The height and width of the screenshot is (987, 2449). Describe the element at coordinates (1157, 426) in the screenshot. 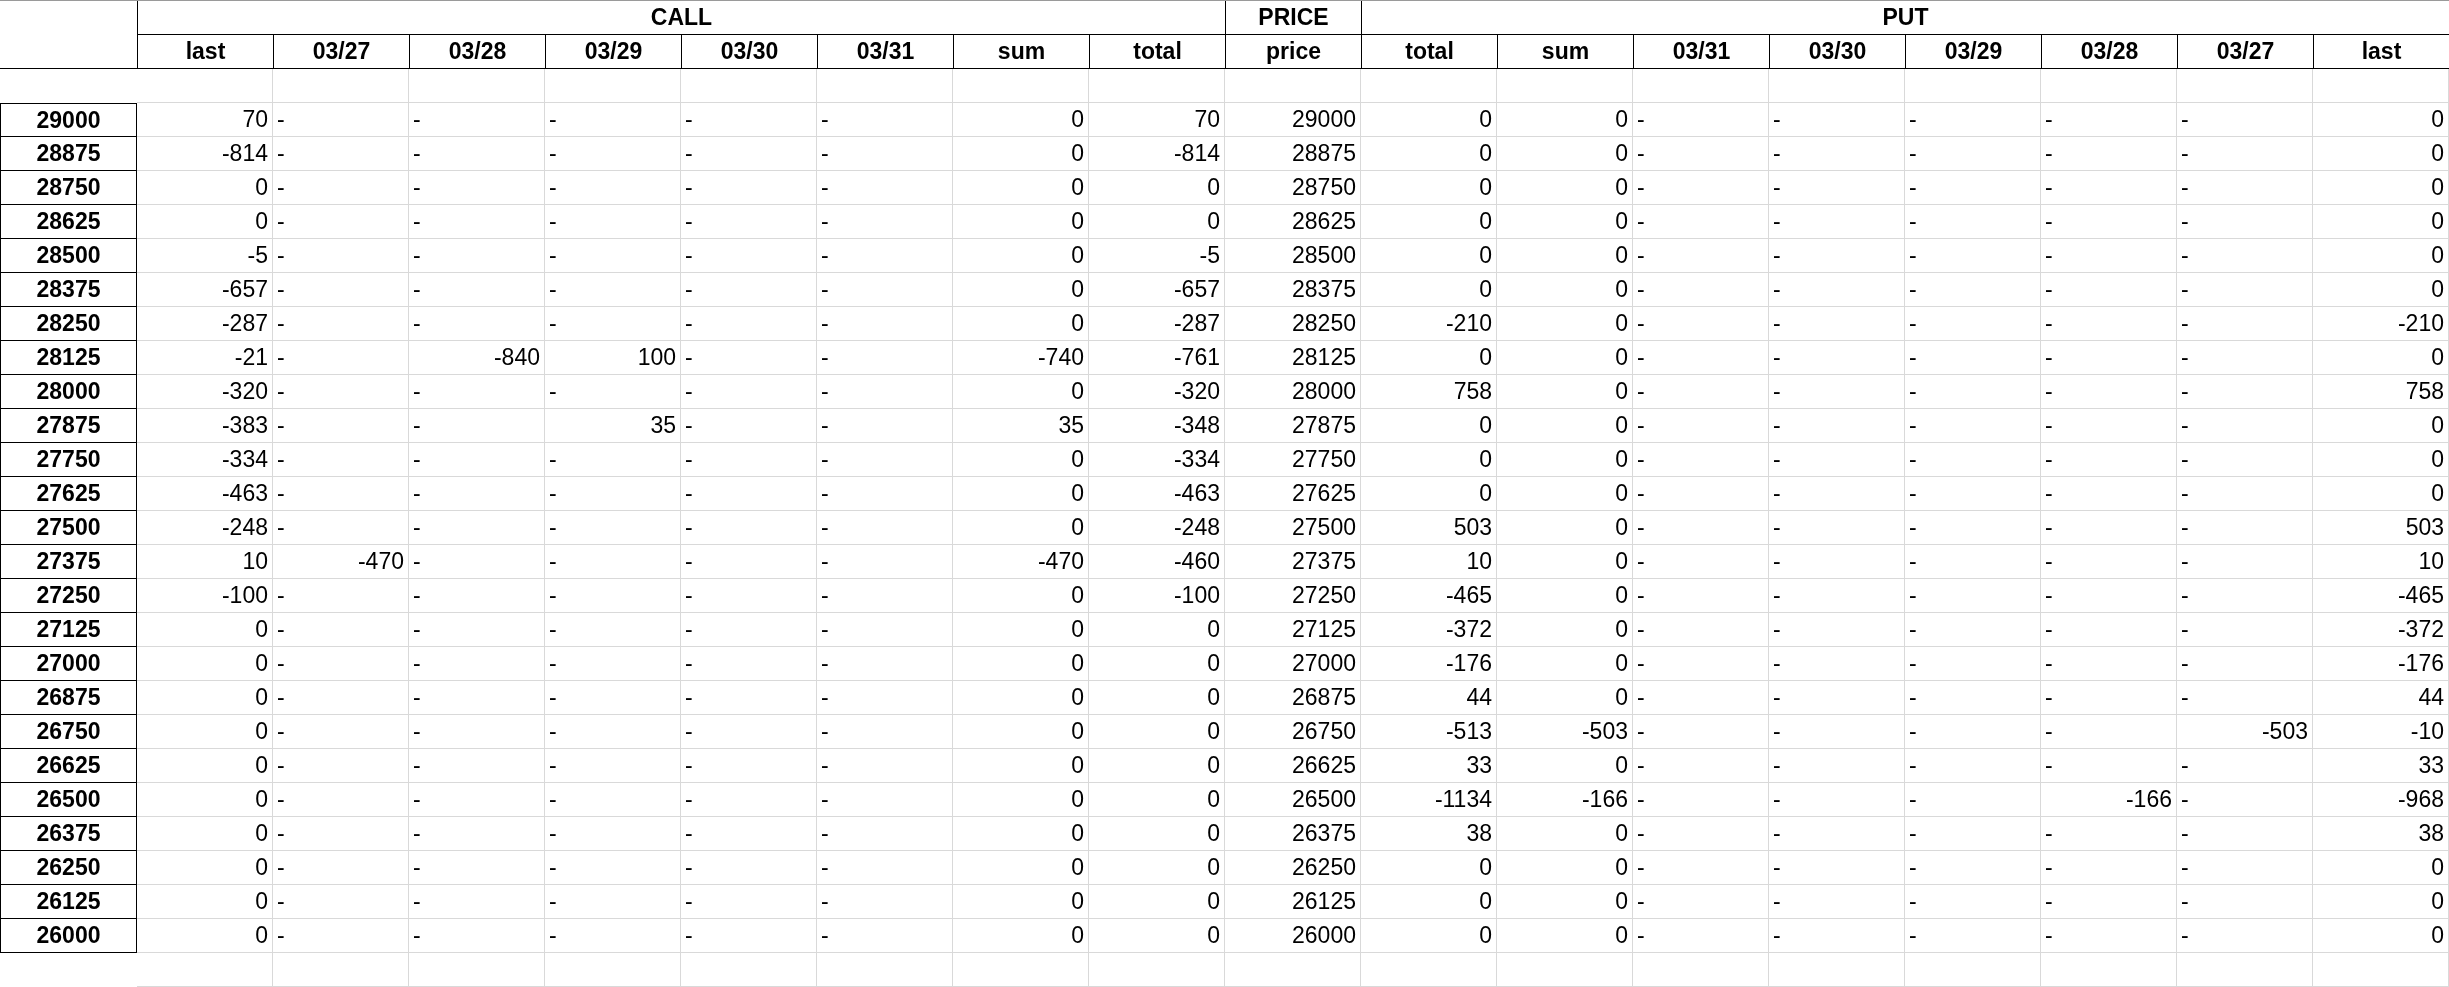

I see `table-cell: -348` at that location.